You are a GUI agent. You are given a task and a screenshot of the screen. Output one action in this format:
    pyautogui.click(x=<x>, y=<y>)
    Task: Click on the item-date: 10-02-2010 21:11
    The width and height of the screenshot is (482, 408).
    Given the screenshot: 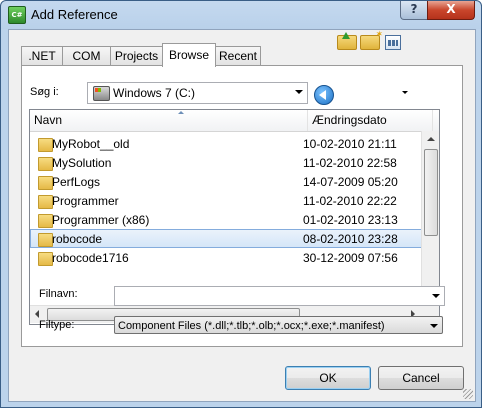 What is the action you would take?
    pyautogui.click(x=350, y=144)
    